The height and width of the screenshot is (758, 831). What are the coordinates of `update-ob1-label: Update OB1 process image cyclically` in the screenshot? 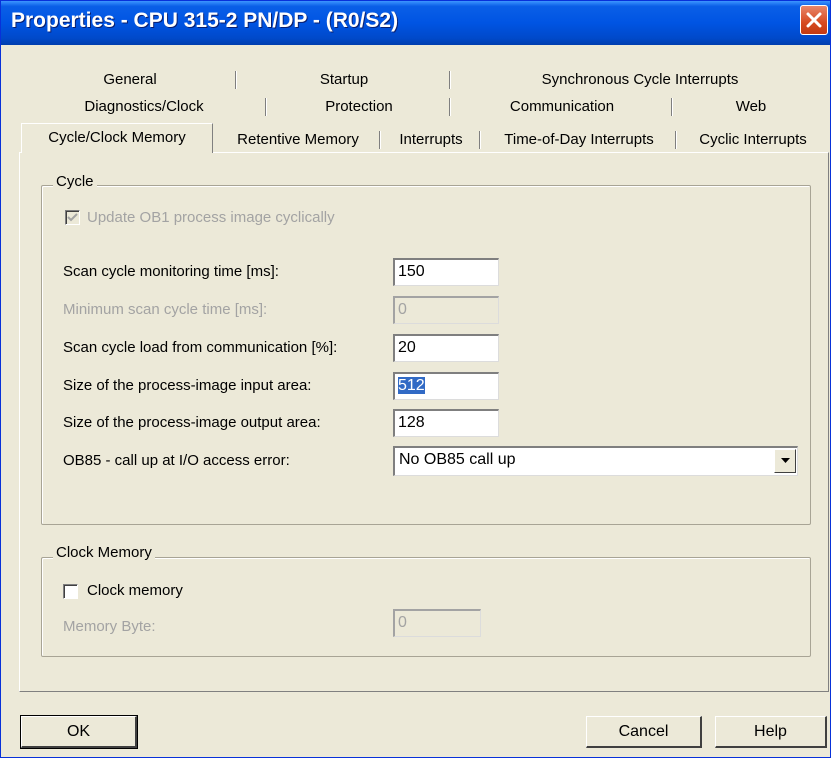 It's located at (211, 217).